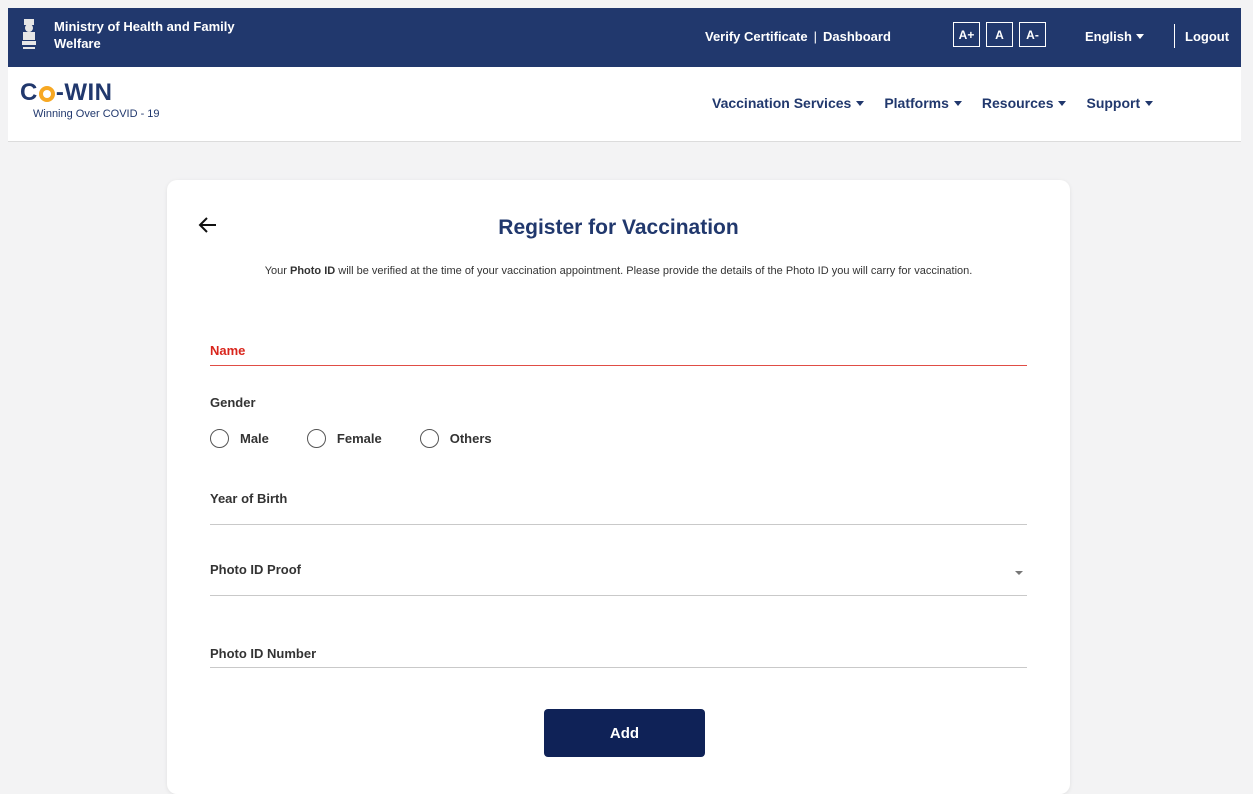 The width and height of the screenshot is (1253, 794). What do you see at coordinates (248, 498) in the screenshot?
I see `year-of-birth-field: Year of Birth` at bounding box center [248, 498].